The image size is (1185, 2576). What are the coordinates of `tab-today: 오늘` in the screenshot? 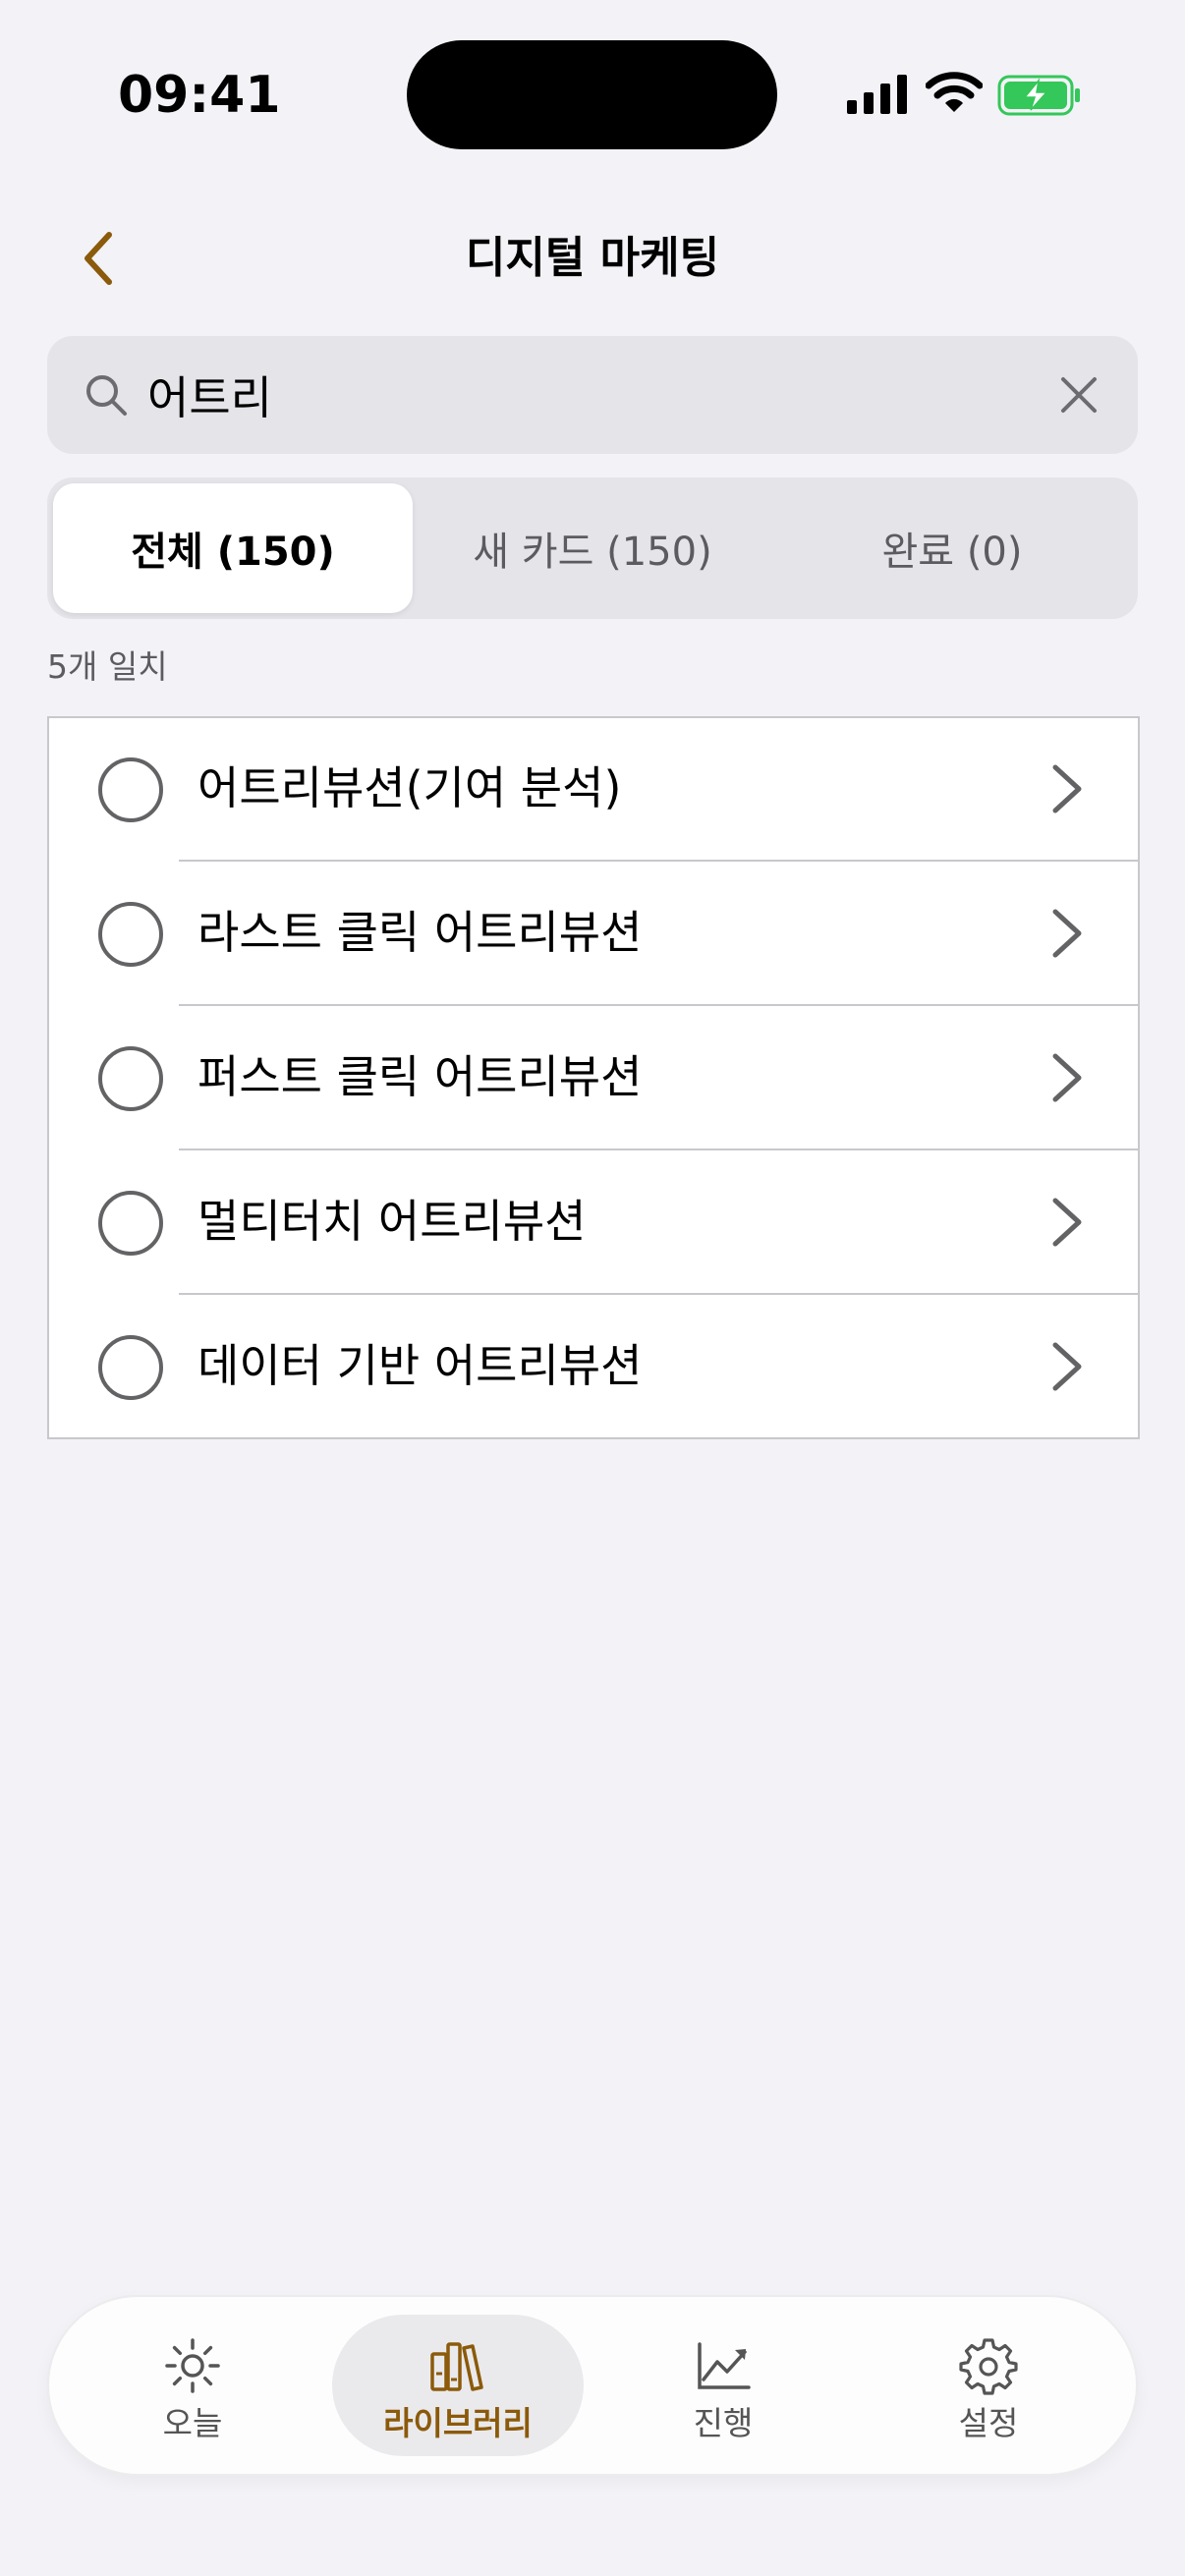 It's located at (193, 2385).